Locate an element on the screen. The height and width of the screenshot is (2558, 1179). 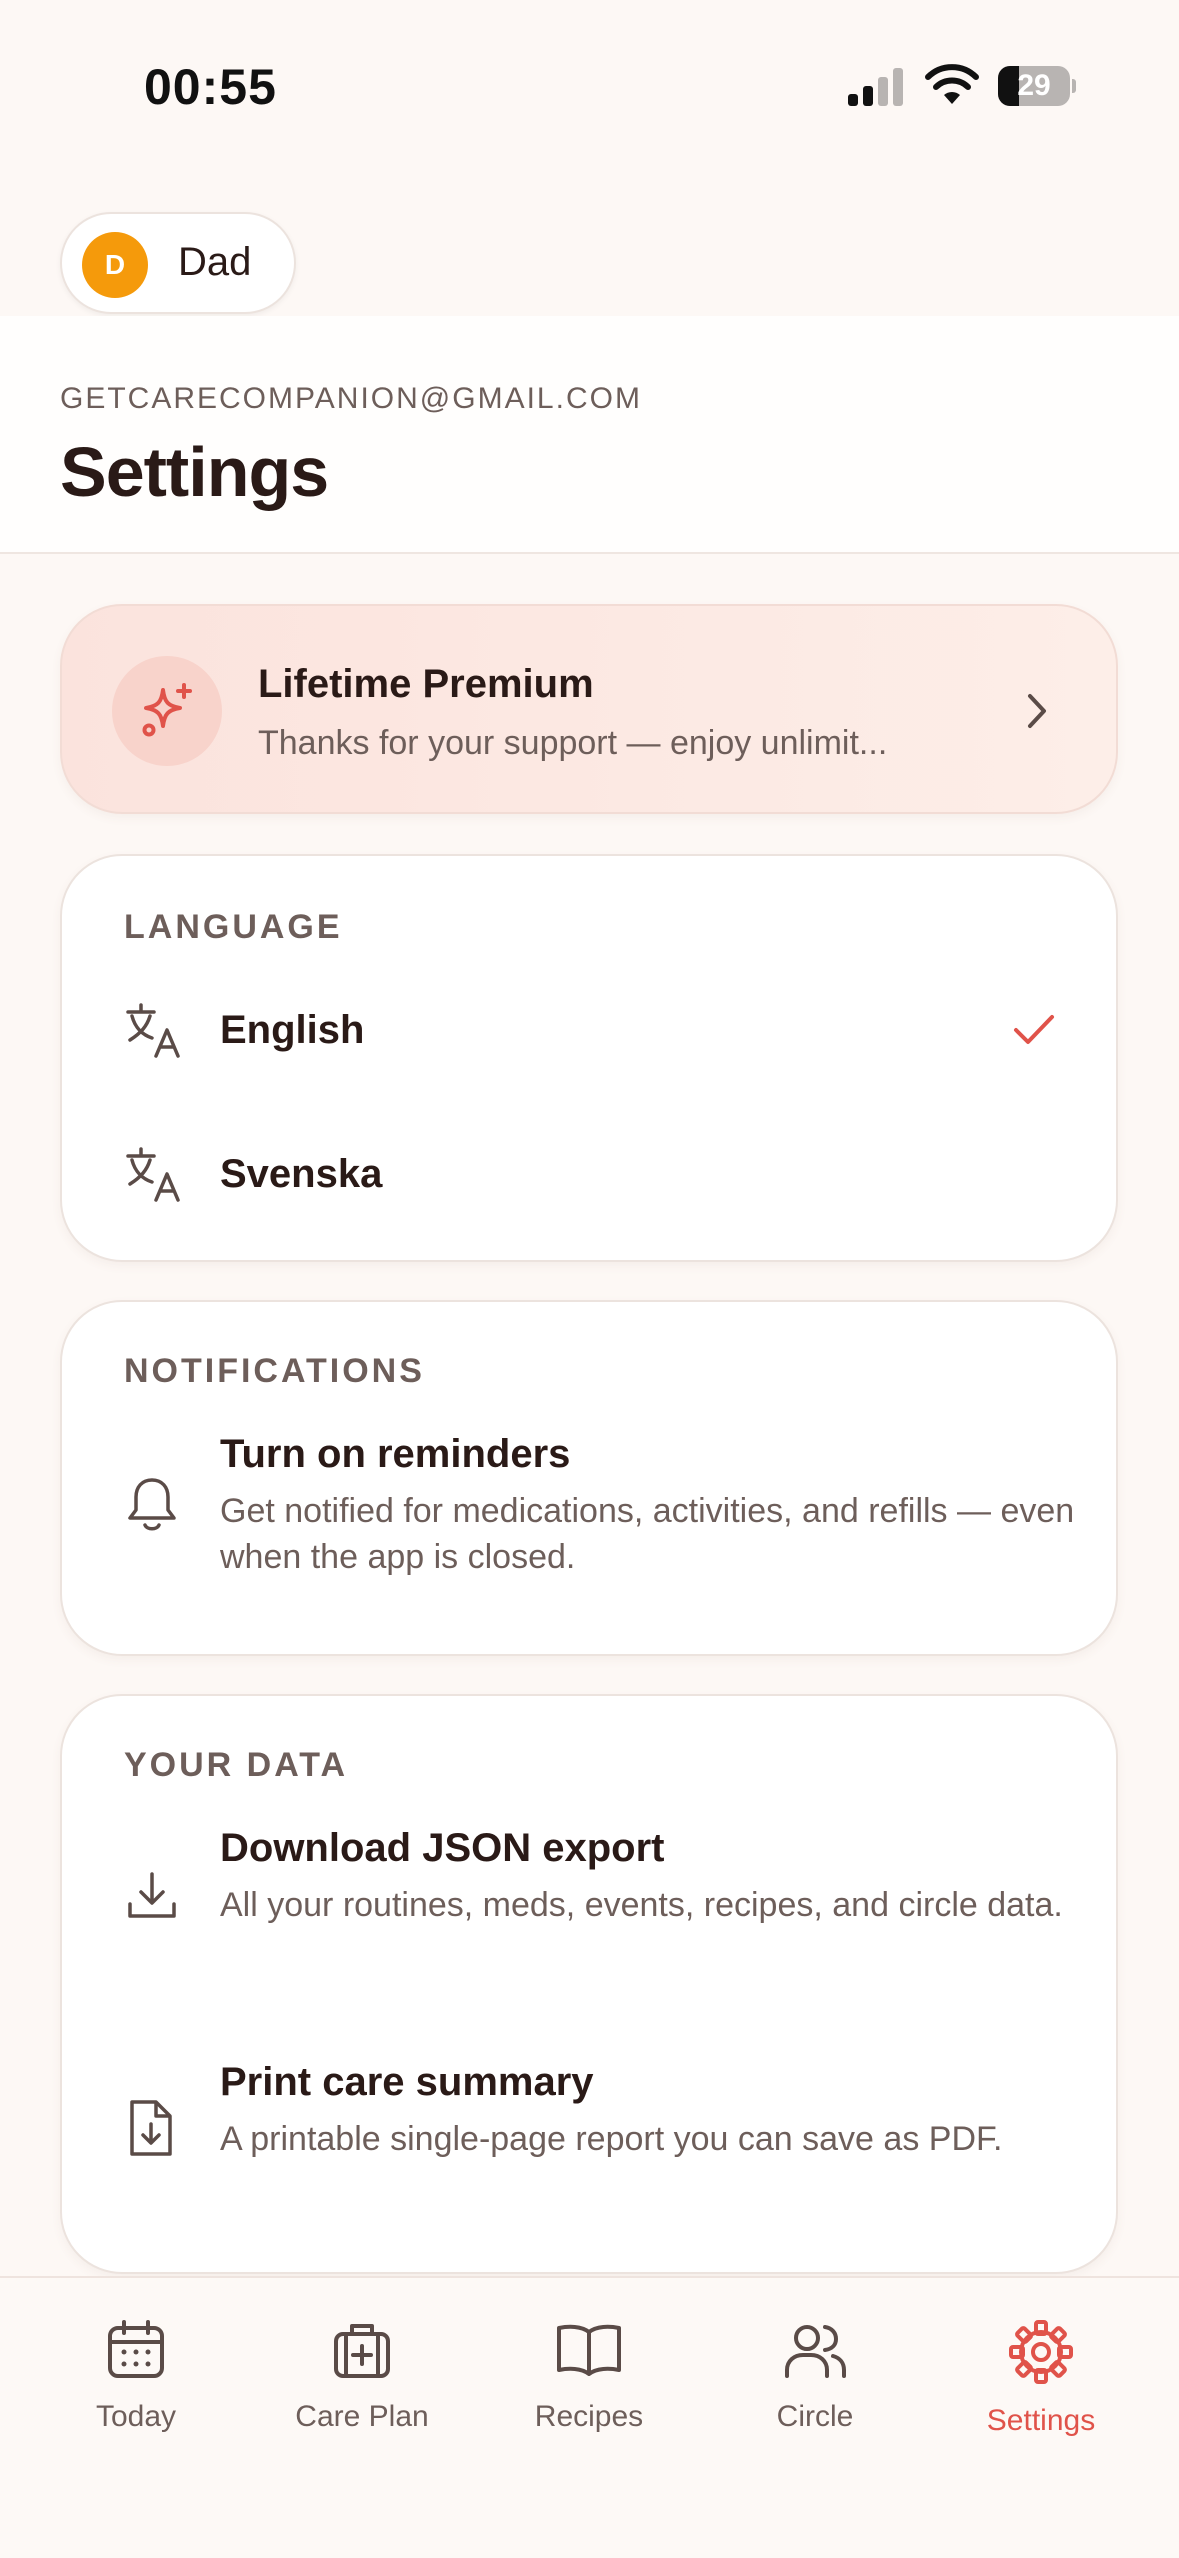
premium-icon-badge is located at coordinates (167, 711).